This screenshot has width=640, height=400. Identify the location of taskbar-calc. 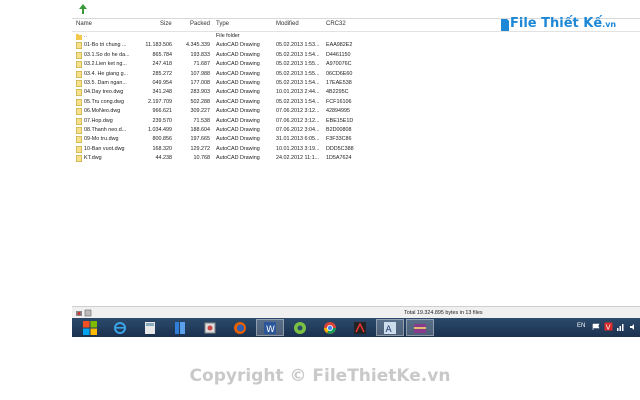
(150, 327).